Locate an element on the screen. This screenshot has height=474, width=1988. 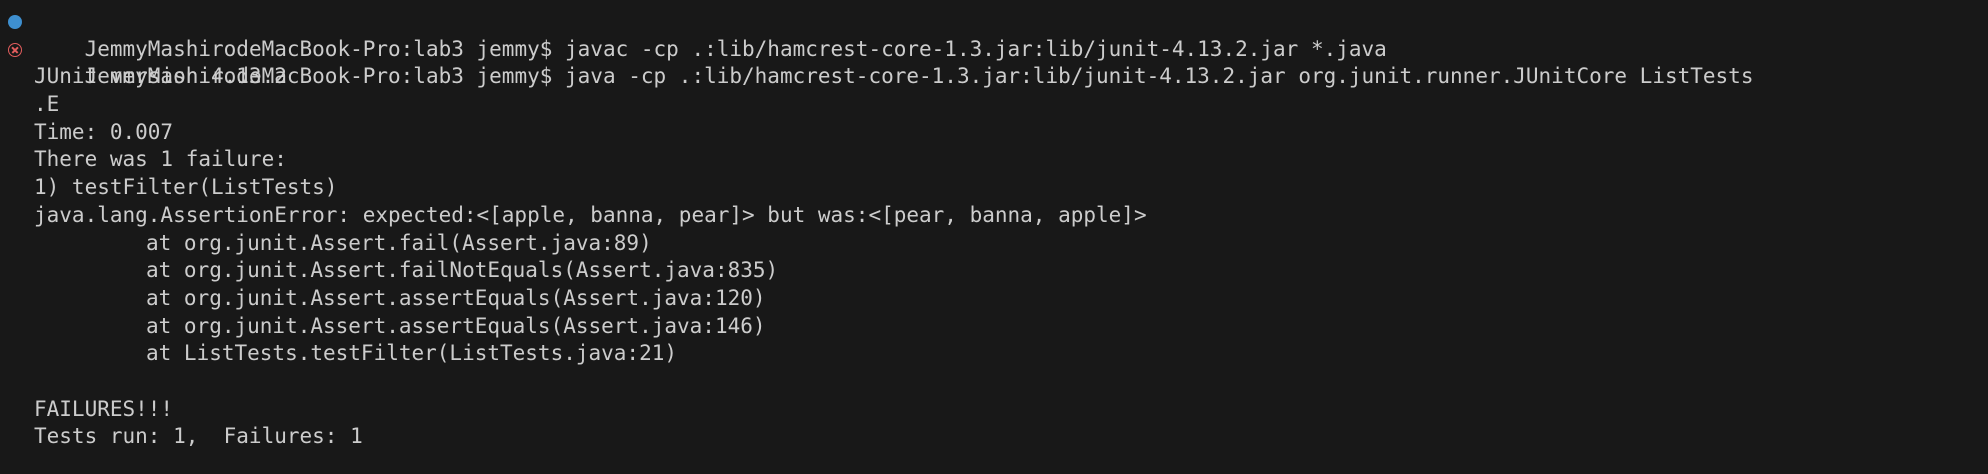
stack-trace-line: at org.junit.Assert.fail(Assert.java:89) is located at coordinates (399, 242).